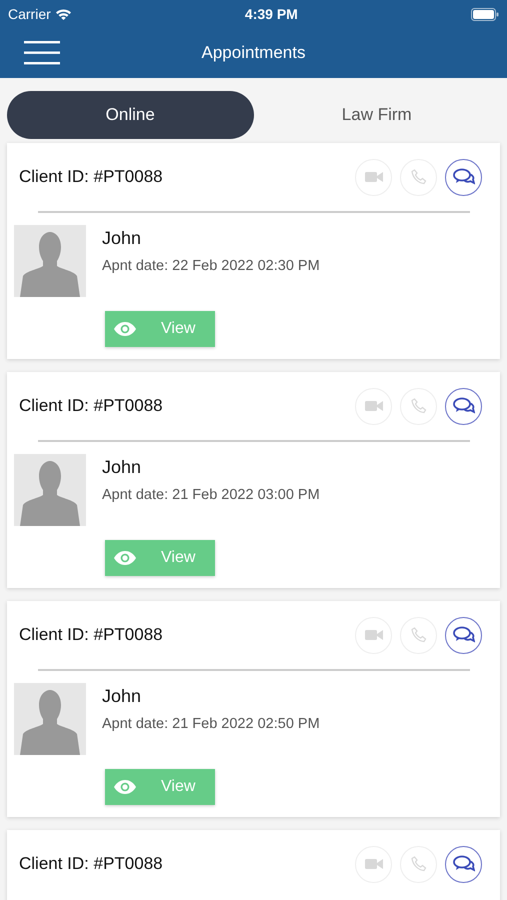  Describe the element at coordinates (29, 14) in the screenshot. I see `carrier-label: Carrier` at that location.